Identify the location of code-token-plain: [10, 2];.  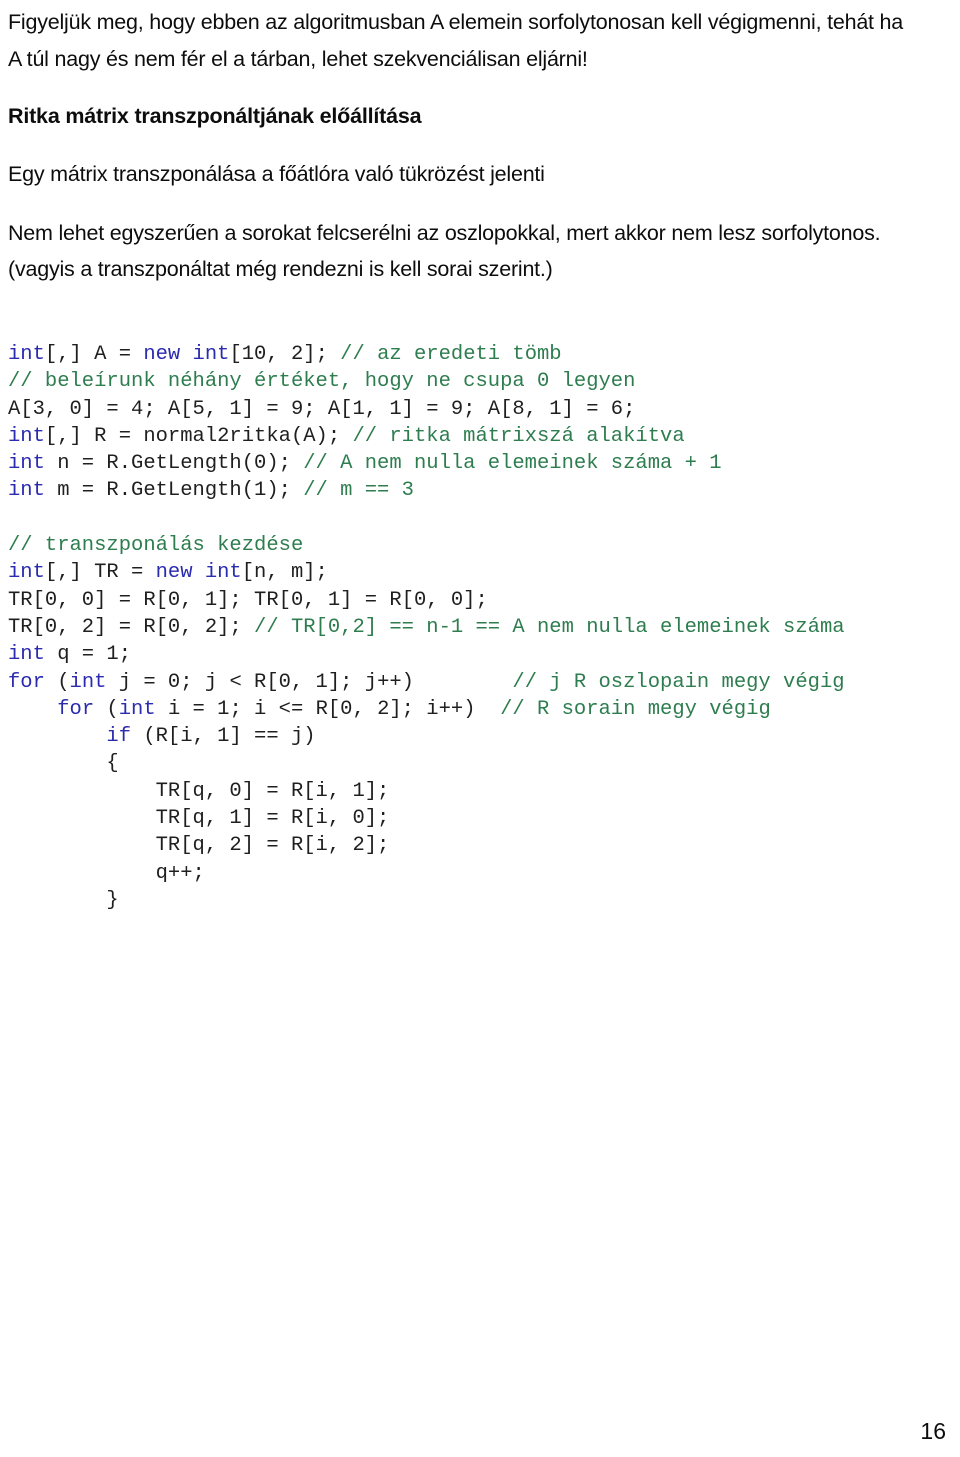
(285, 354).